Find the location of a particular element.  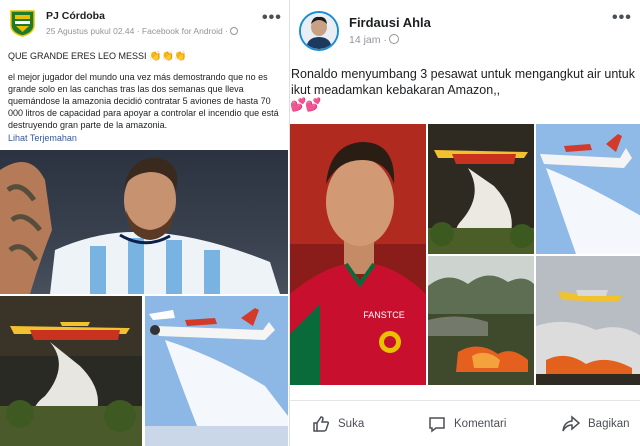

messi-photo is located at coordinates (144, 222).